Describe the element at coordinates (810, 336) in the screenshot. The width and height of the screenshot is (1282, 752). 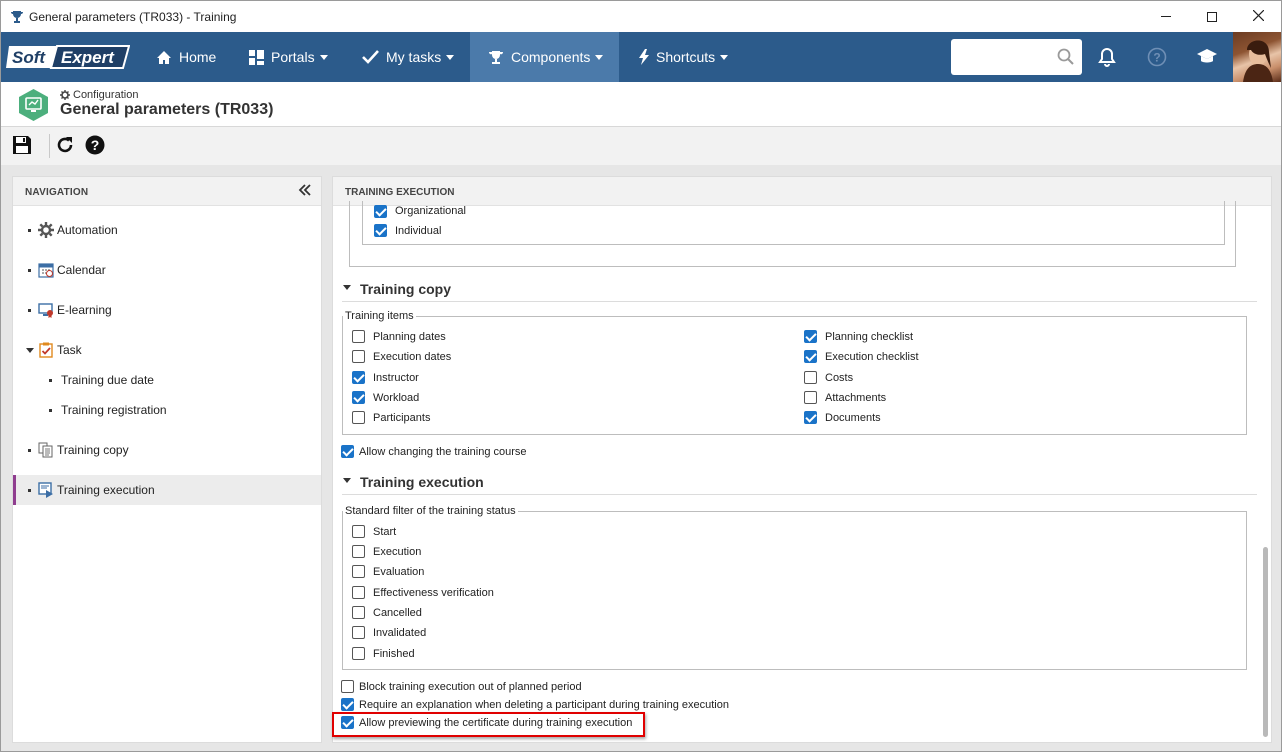
I see `planning-checklist-checkbox` at that location.